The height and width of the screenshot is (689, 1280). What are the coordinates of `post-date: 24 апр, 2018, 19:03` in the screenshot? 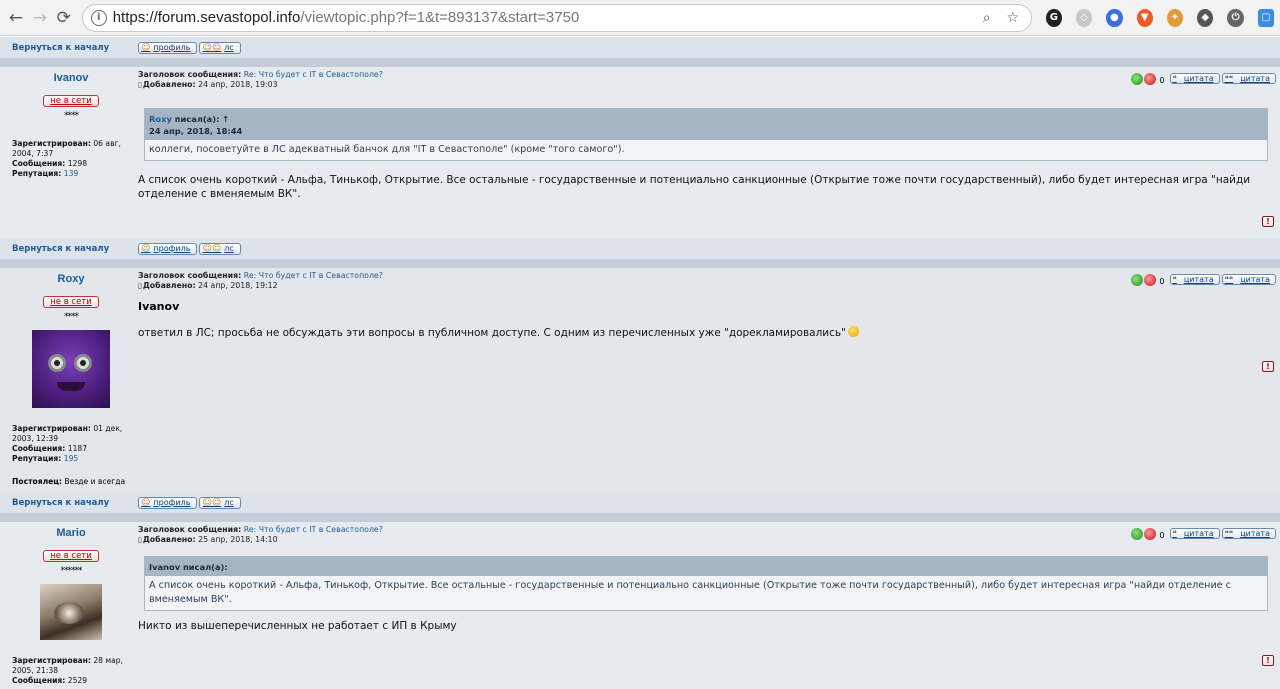 It's located at (238, 84).